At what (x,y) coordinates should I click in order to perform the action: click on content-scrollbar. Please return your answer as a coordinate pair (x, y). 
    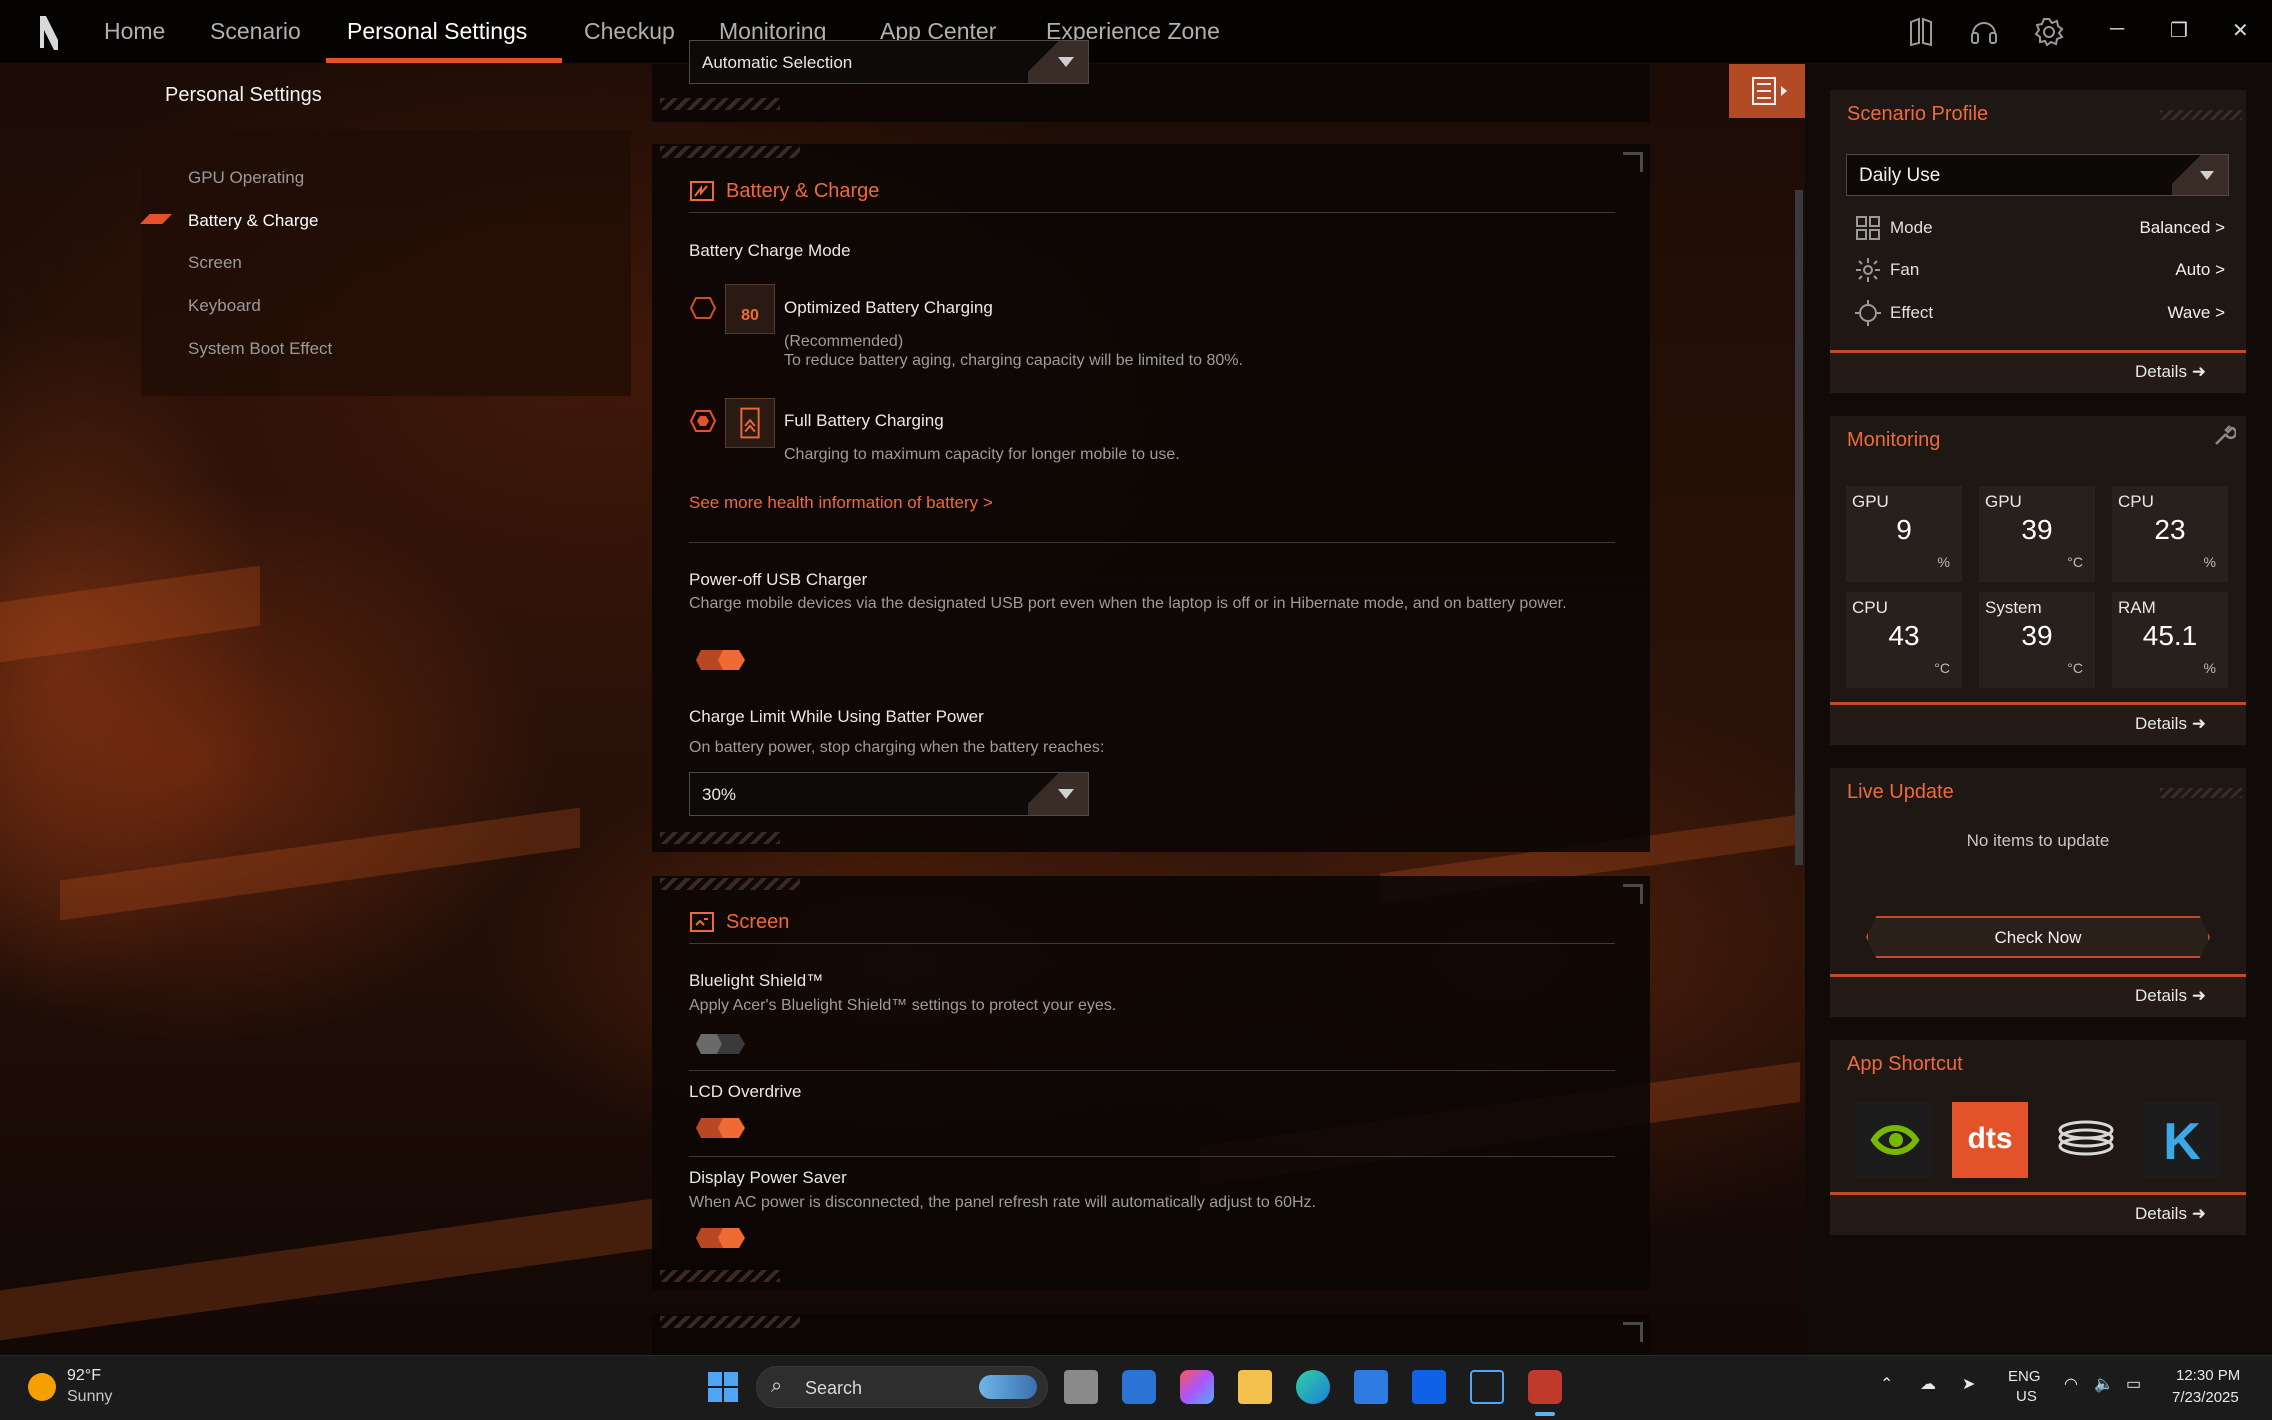
    Looking at the image, I should click on (1799, 527).